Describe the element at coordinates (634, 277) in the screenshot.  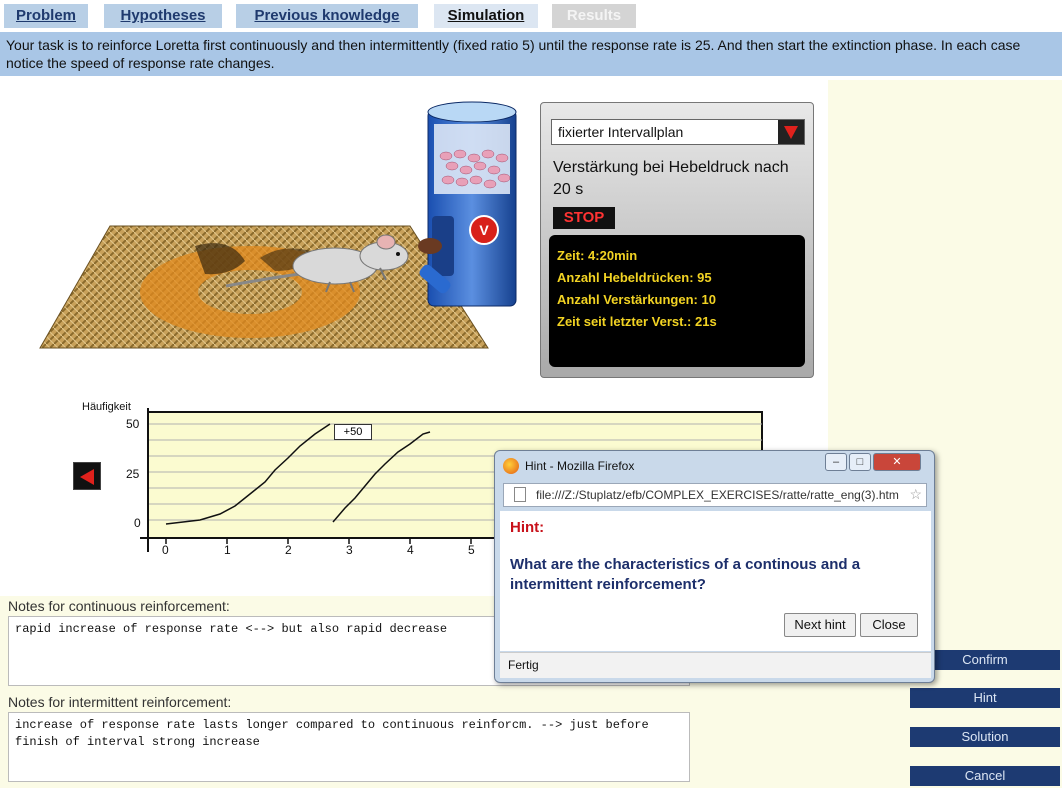
I see `info-presses: Anzahl Hebeldrücken: 95` at that location.